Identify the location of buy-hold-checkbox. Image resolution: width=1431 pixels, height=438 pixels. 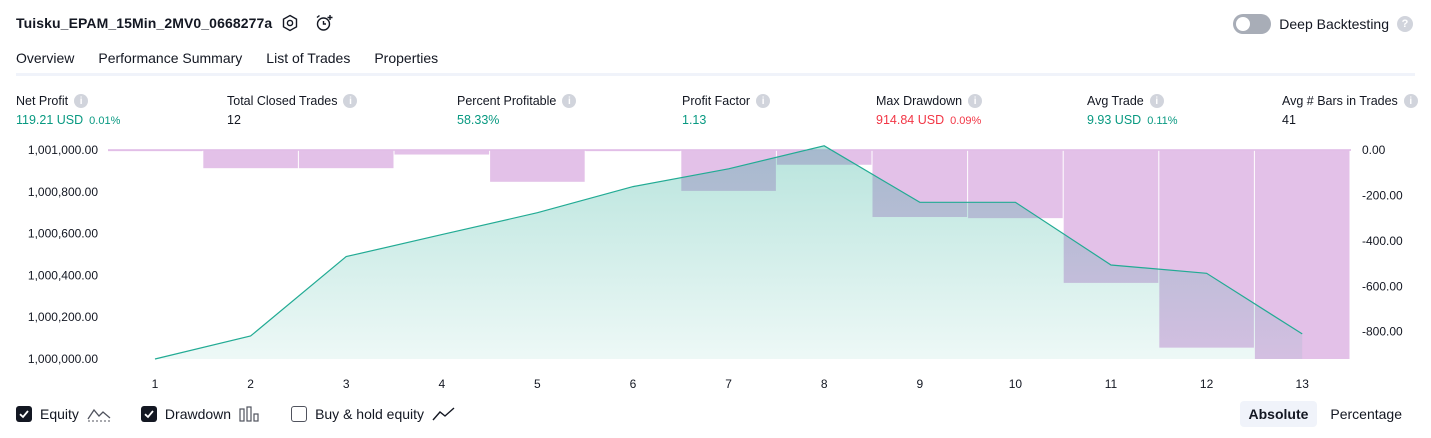
(299, 414).